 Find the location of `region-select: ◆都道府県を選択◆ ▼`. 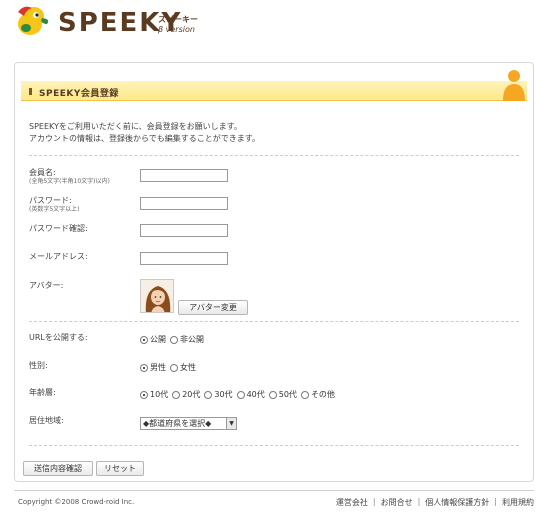

region-select: ◆都道府県を選択◆ ▼ is located at coordinates (188, 423).